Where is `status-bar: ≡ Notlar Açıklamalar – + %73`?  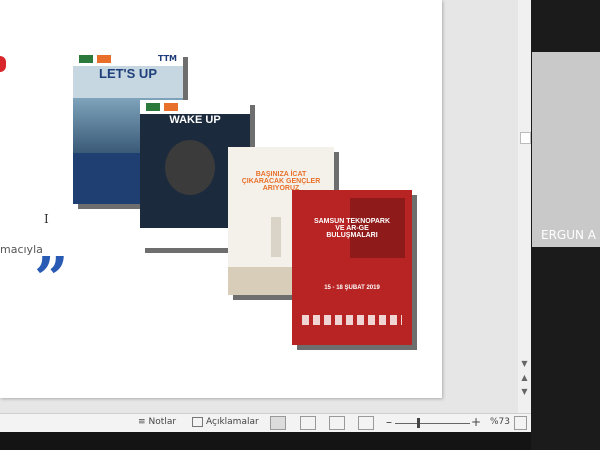
status-bar: ≡ Notlar Açıklamalar – + %73 is located at coordinates (265, 423).